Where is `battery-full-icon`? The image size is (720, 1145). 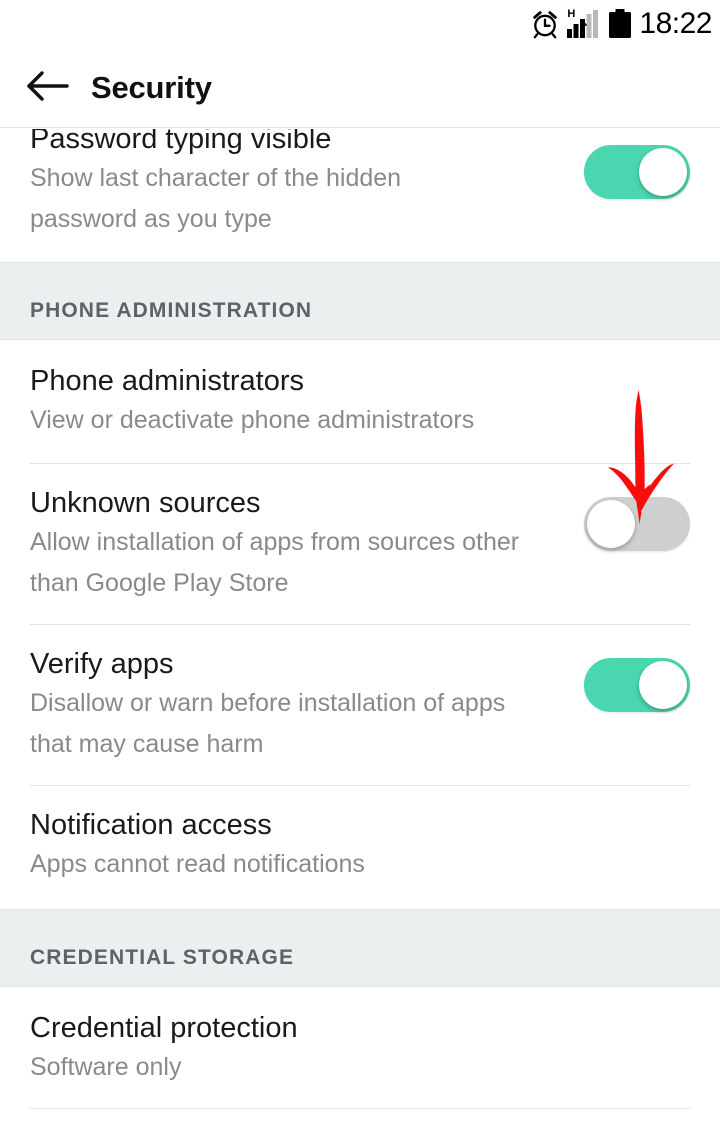 battery-full-icon is located at coordinates (620, 24).